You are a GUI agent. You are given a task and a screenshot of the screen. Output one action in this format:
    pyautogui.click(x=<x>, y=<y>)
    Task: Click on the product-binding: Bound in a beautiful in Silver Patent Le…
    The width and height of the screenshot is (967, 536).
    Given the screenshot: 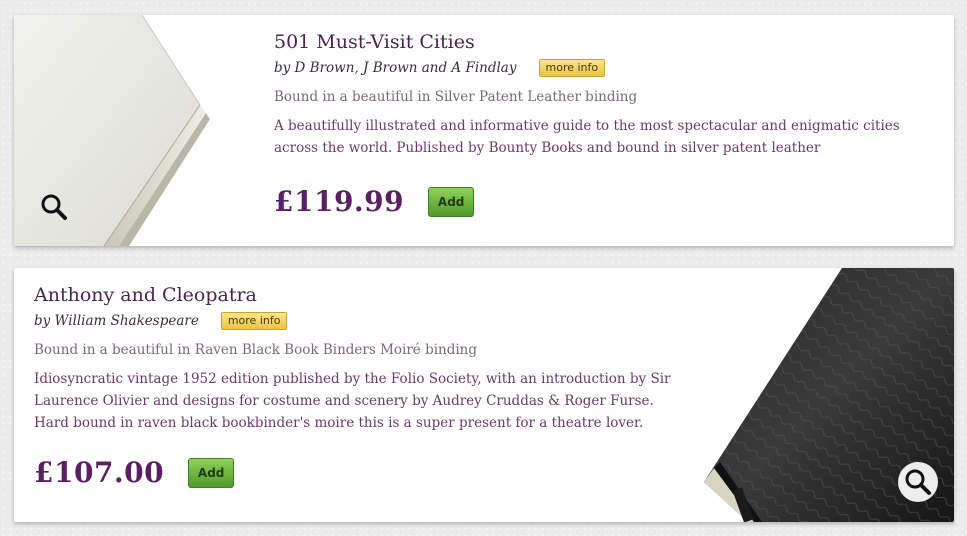 What is the action you would take?
    pyautogui.click(x=456, y=97)
    